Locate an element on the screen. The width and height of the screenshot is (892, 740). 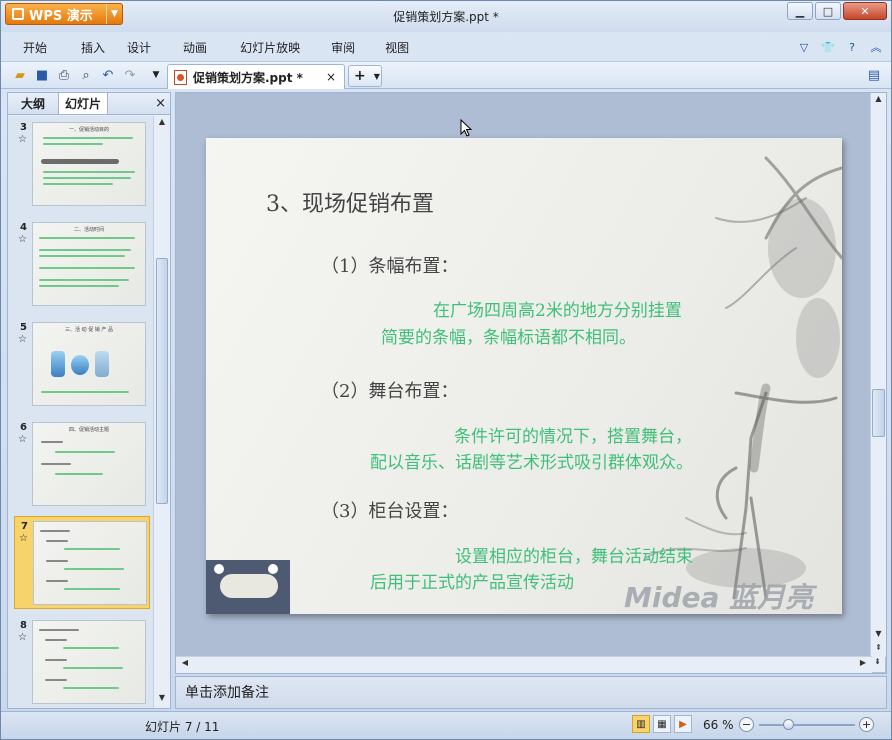
slide-number: 7 is located at coordinates (24, 526).